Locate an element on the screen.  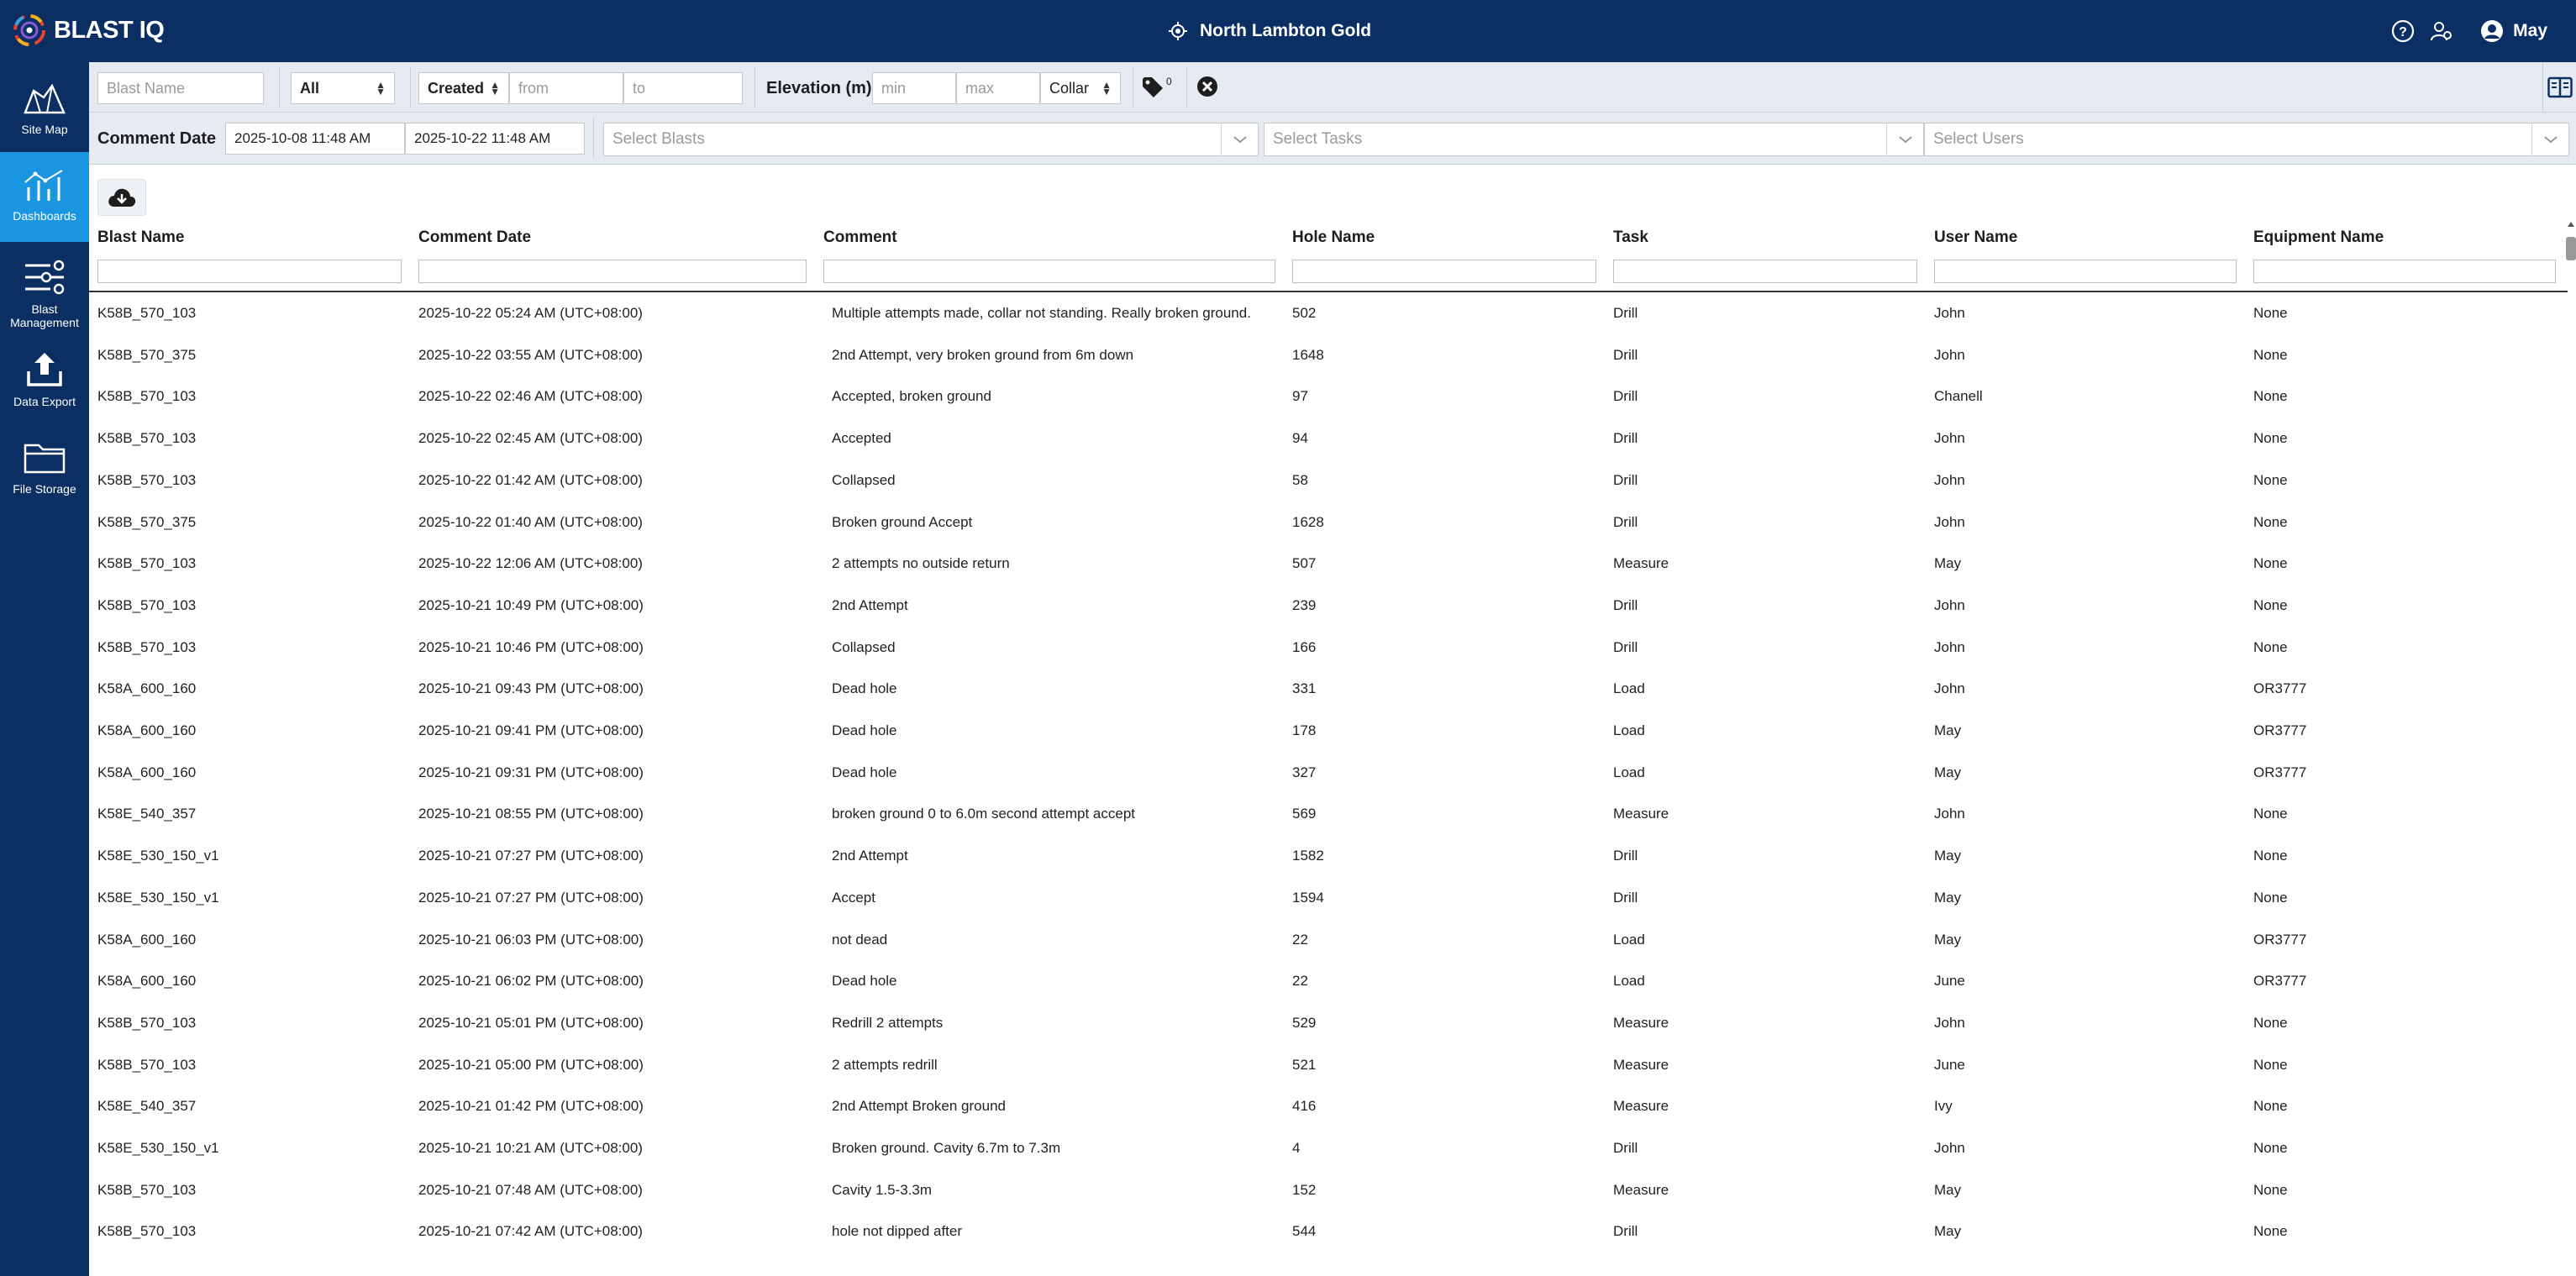
comment-date-from-input: 2025-10-08 11:48 AM is located at coordinates (315, 139).